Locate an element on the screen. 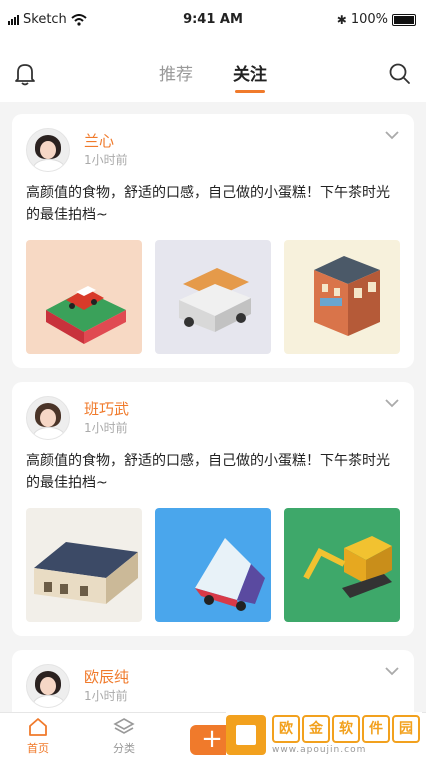 The image size is (426, 762). battery-icon is located at coordinates (404, 19).